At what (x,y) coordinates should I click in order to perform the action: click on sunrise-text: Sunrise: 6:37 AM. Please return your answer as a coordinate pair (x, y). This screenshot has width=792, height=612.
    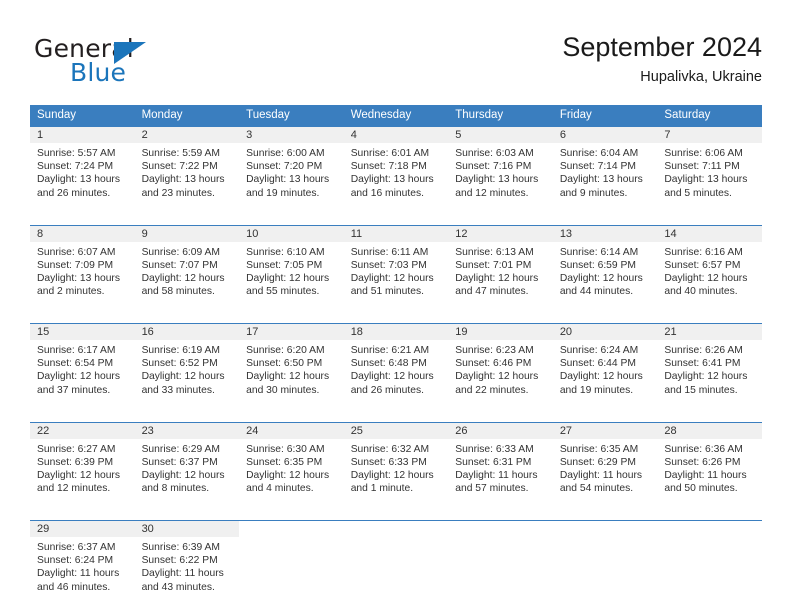
    Looking at the image, I should click on (76, 547).